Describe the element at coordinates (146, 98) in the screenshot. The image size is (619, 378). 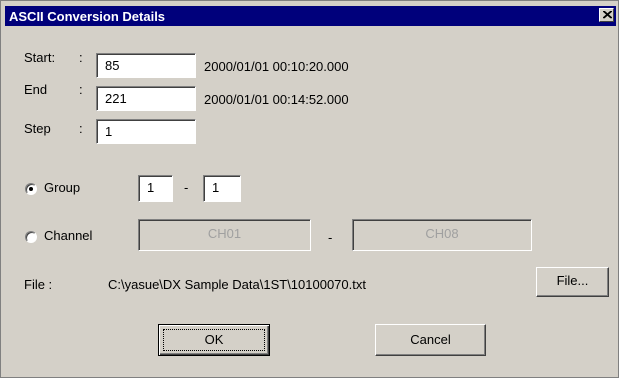
I see `end-input: 221` at that location.